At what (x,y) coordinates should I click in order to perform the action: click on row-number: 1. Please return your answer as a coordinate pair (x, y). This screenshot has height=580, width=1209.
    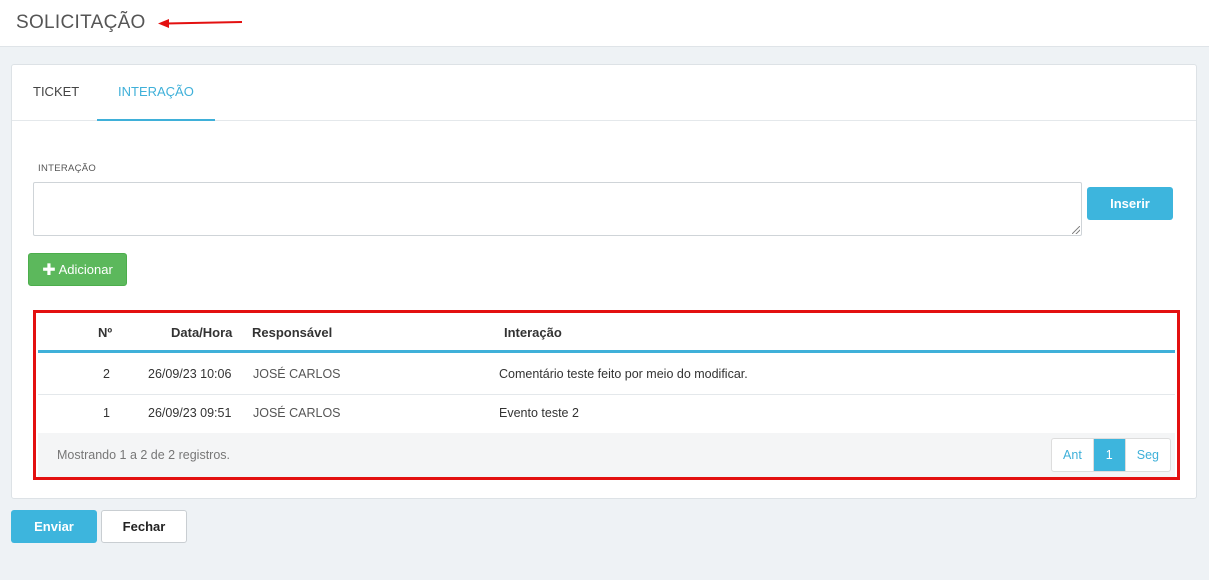
    Looking at the image, I should click on (106, 413).